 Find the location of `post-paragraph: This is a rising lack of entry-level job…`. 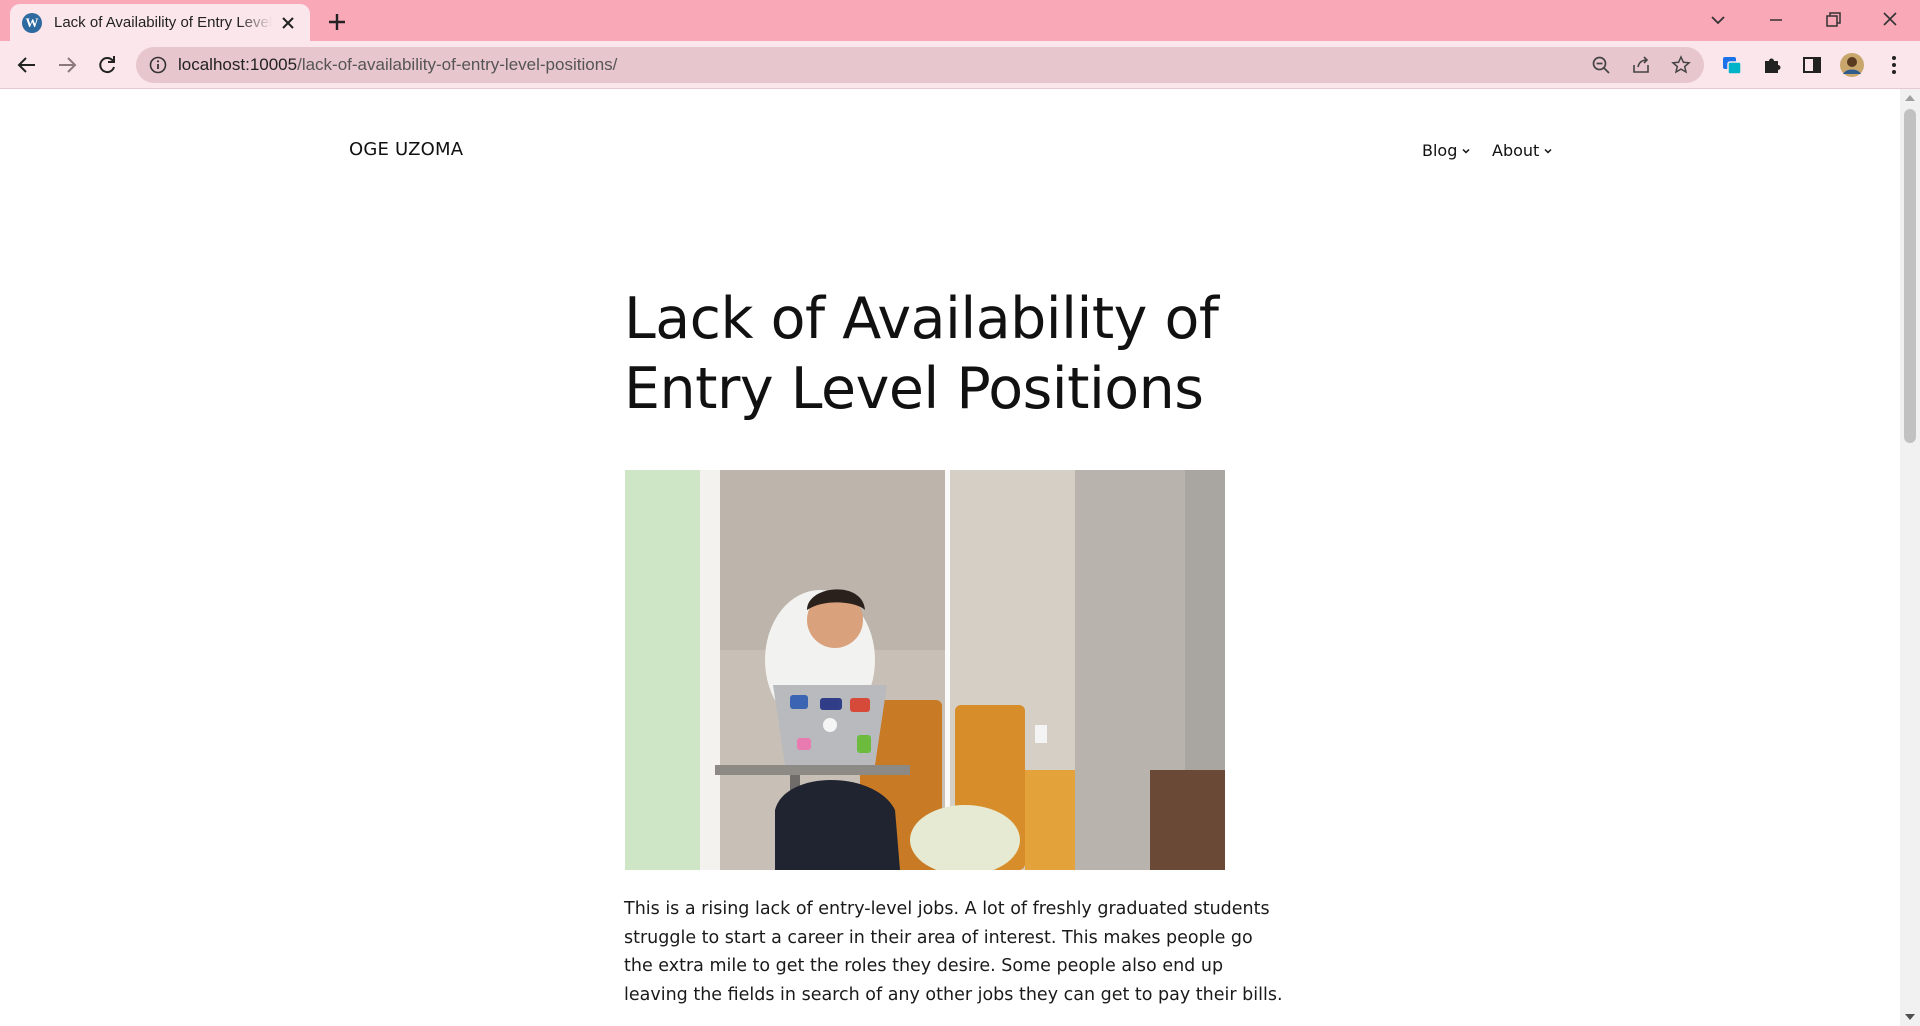

post-paragraph: This is a rising lack of entry-level job… is located at coordinates (953, 952).